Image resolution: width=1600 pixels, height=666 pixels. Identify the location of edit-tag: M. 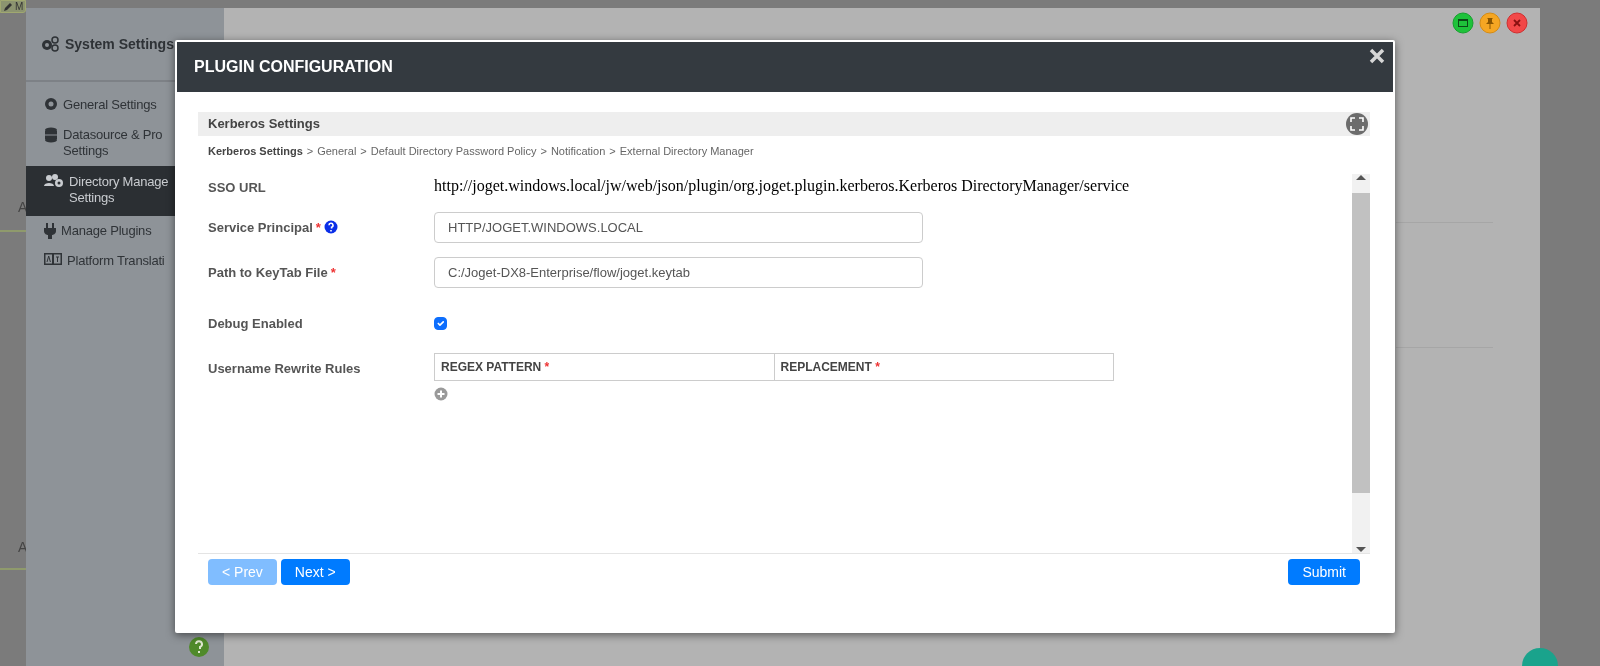
(13, 6).